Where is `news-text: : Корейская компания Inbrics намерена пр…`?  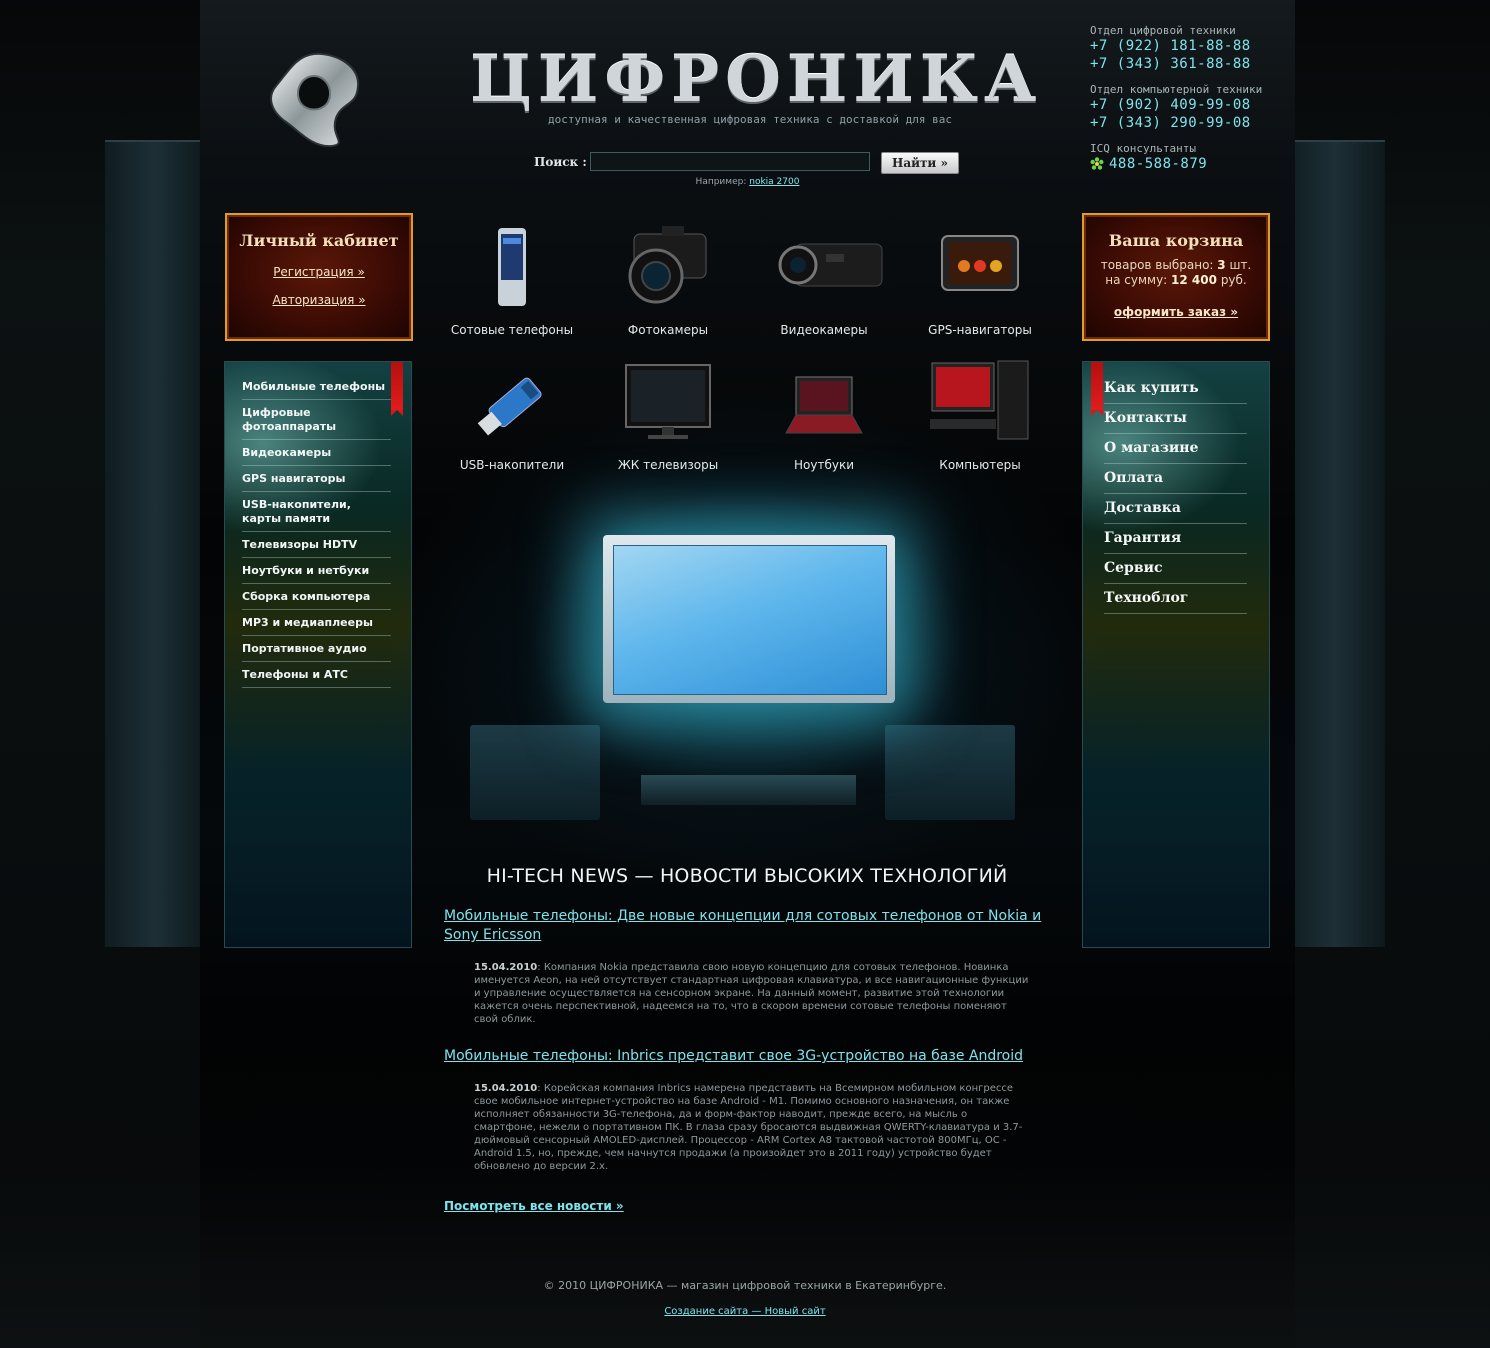
news-text: : Корейская компания Inbrics намерена пр… is located at coordinates (748, 1127).